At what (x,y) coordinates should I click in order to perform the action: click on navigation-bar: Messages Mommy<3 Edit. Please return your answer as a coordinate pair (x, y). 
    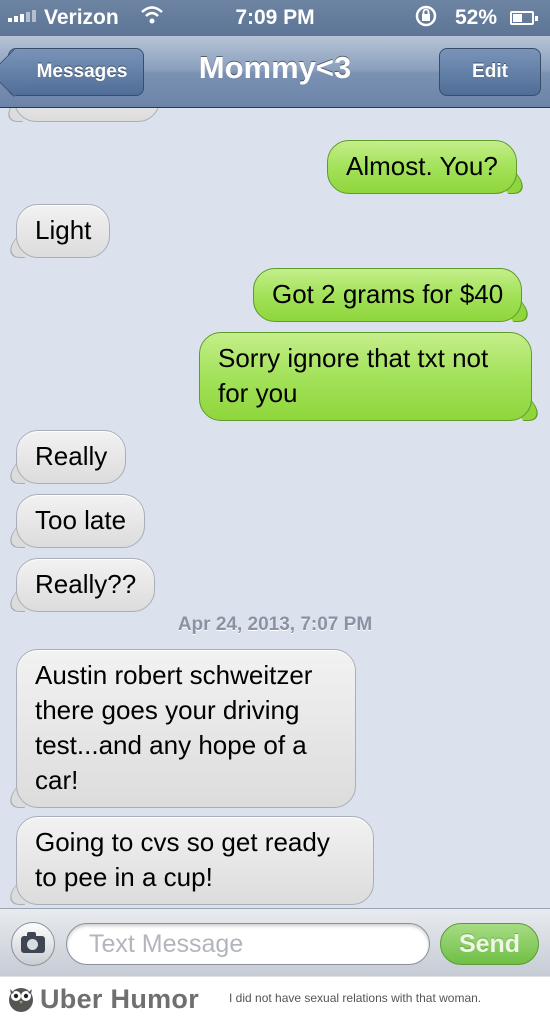
    Looking at the image, I should click on (275, 72).